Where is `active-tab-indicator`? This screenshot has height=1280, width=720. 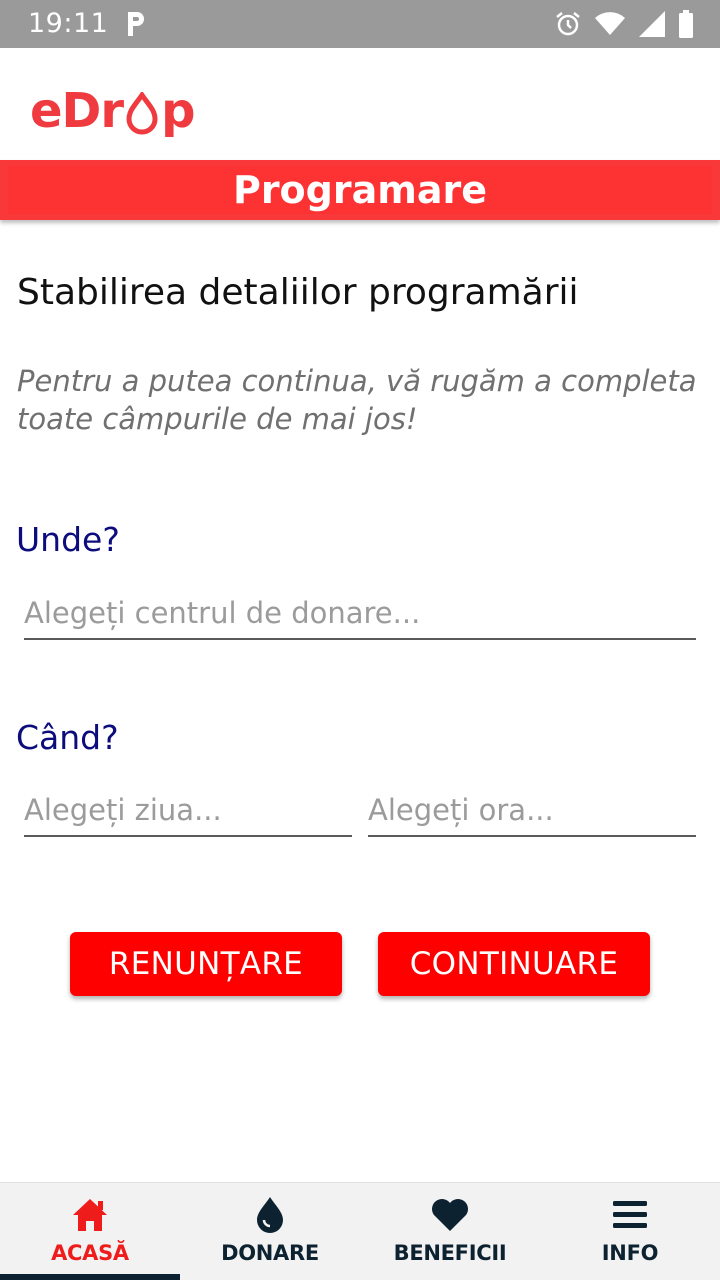 active-tab-indicator is located at coordinates (90, 1277).